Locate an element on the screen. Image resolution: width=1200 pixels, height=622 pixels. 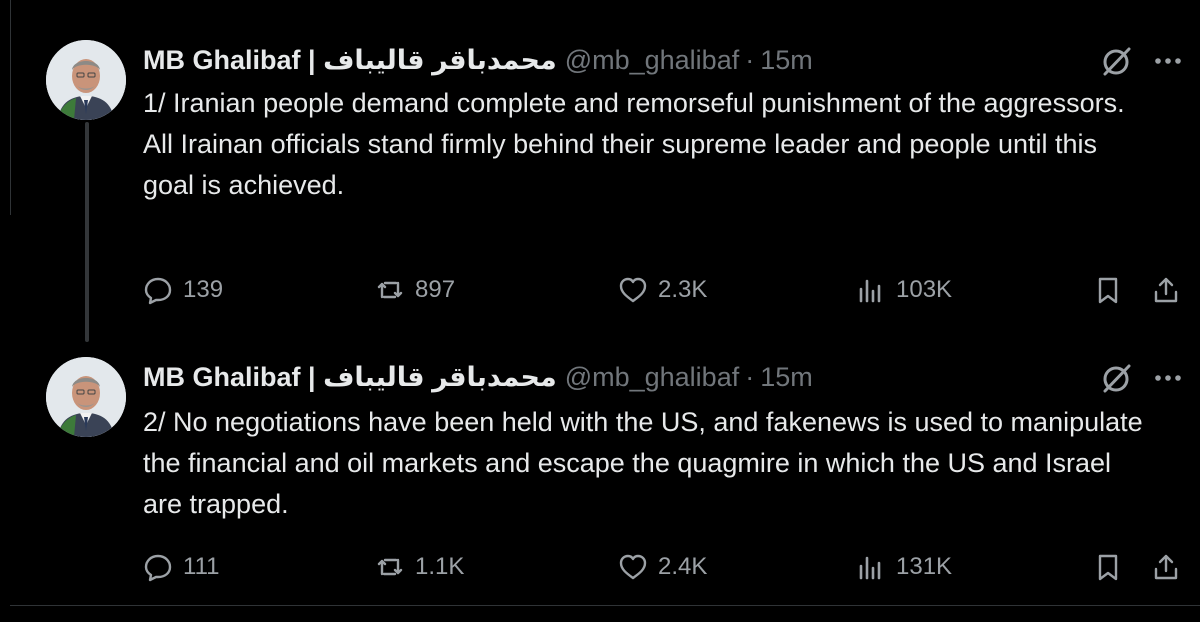
view-count: 103K is located at coordinates (924, 289).